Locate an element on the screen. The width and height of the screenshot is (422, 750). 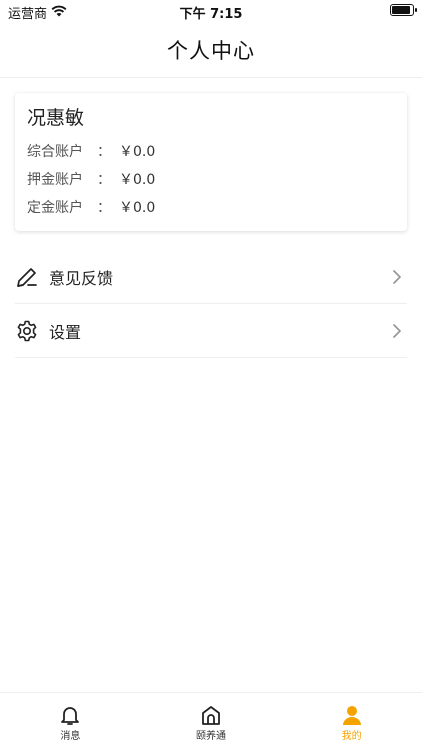
account-label: 综合账户 is located at coordinates (55, 152).